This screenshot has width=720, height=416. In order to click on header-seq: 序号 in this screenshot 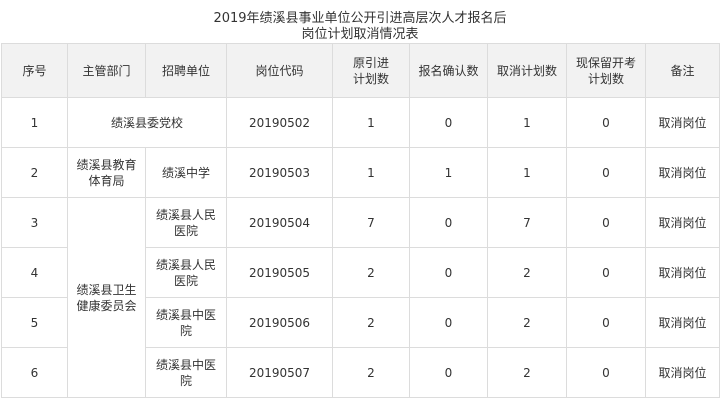, I will do `click(34, 70)`.